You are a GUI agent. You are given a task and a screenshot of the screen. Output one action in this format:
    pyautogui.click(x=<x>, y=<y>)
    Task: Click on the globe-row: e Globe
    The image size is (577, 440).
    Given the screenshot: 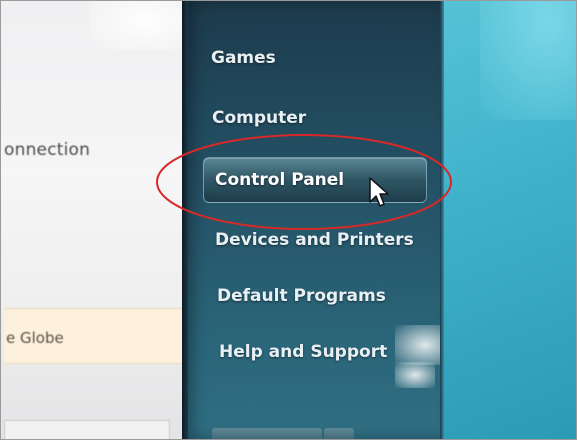 What is the action you would take?
    pyautogui.click(x=98, y=336)
    